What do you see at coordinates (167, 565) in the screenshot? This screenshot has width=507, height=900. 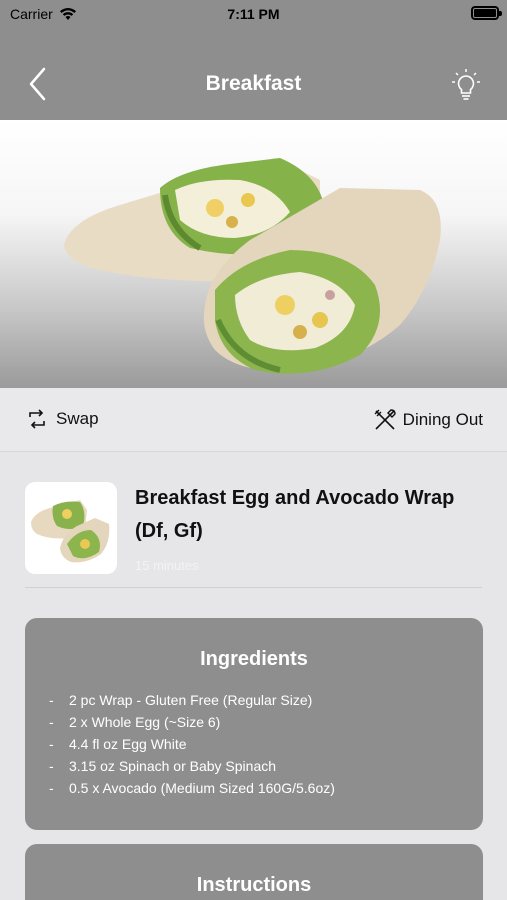 I see `recipe-duration: 15 minutes` at bounding box center [167, 565].